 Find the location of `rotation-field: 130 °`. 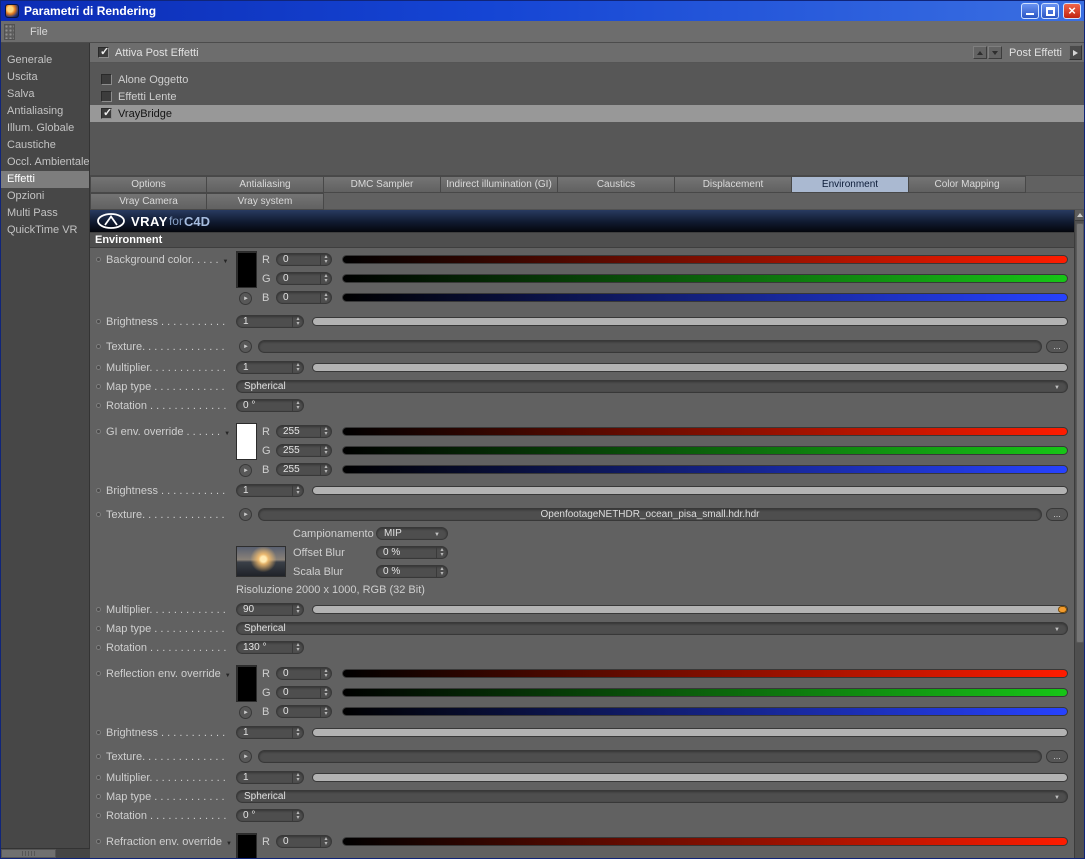

rotation-field: 130 ° is located at coordinates (270, 647).